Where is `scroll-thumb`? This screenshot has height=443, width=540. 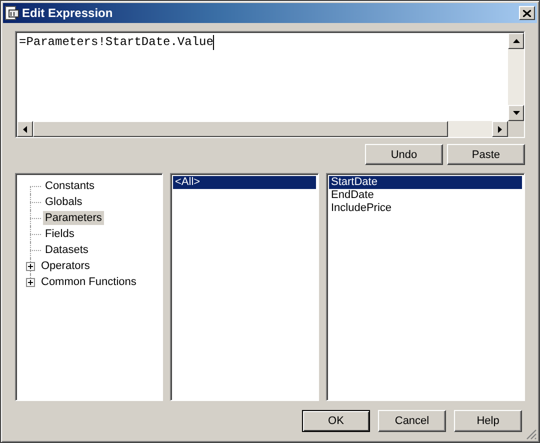 scroll-thumb is located at coordinates (240, 129).